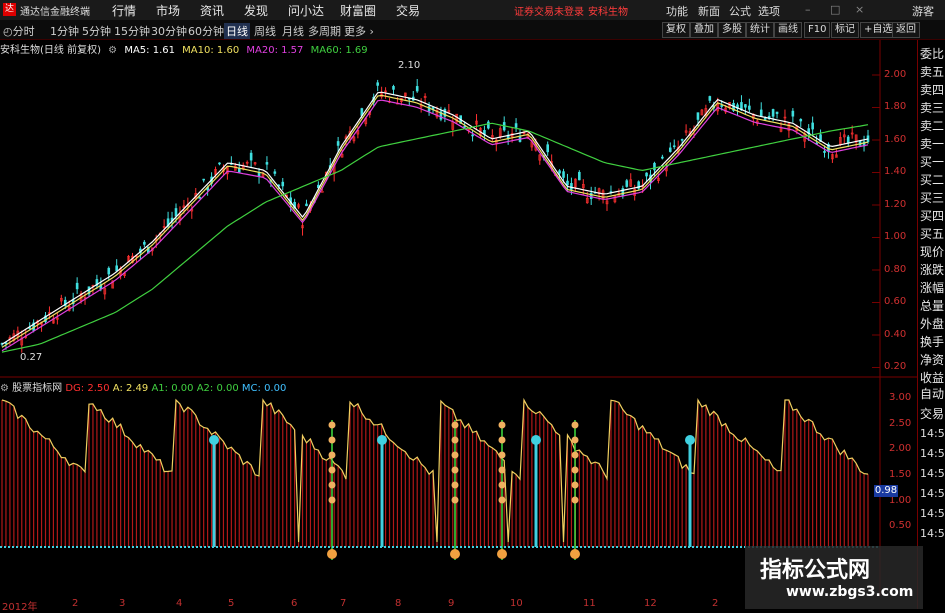 The image size is (945, 613). What do you see at coordinates (709, 11) in the screenshot?
I see `menu-new-page: 新面` at bounding box center [709, 11].